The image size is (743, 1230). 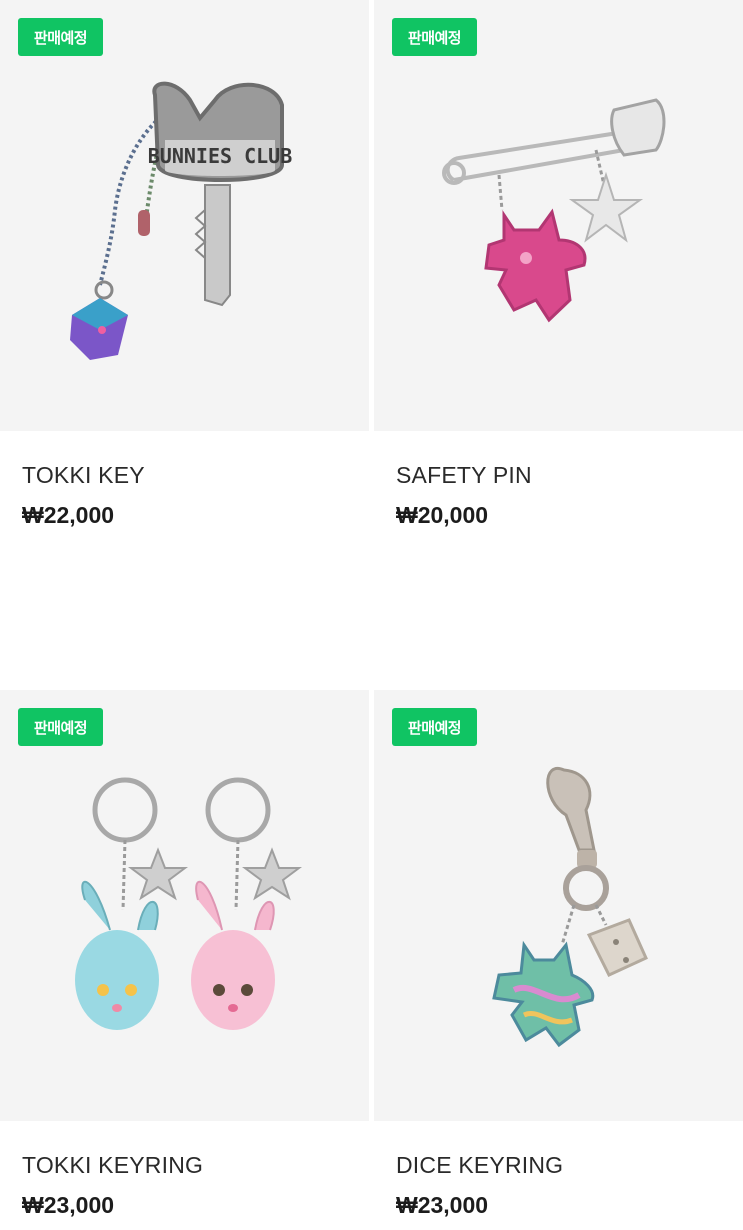 I want to click on product-name: TOKKI KEY, so click(x=83, y=475).